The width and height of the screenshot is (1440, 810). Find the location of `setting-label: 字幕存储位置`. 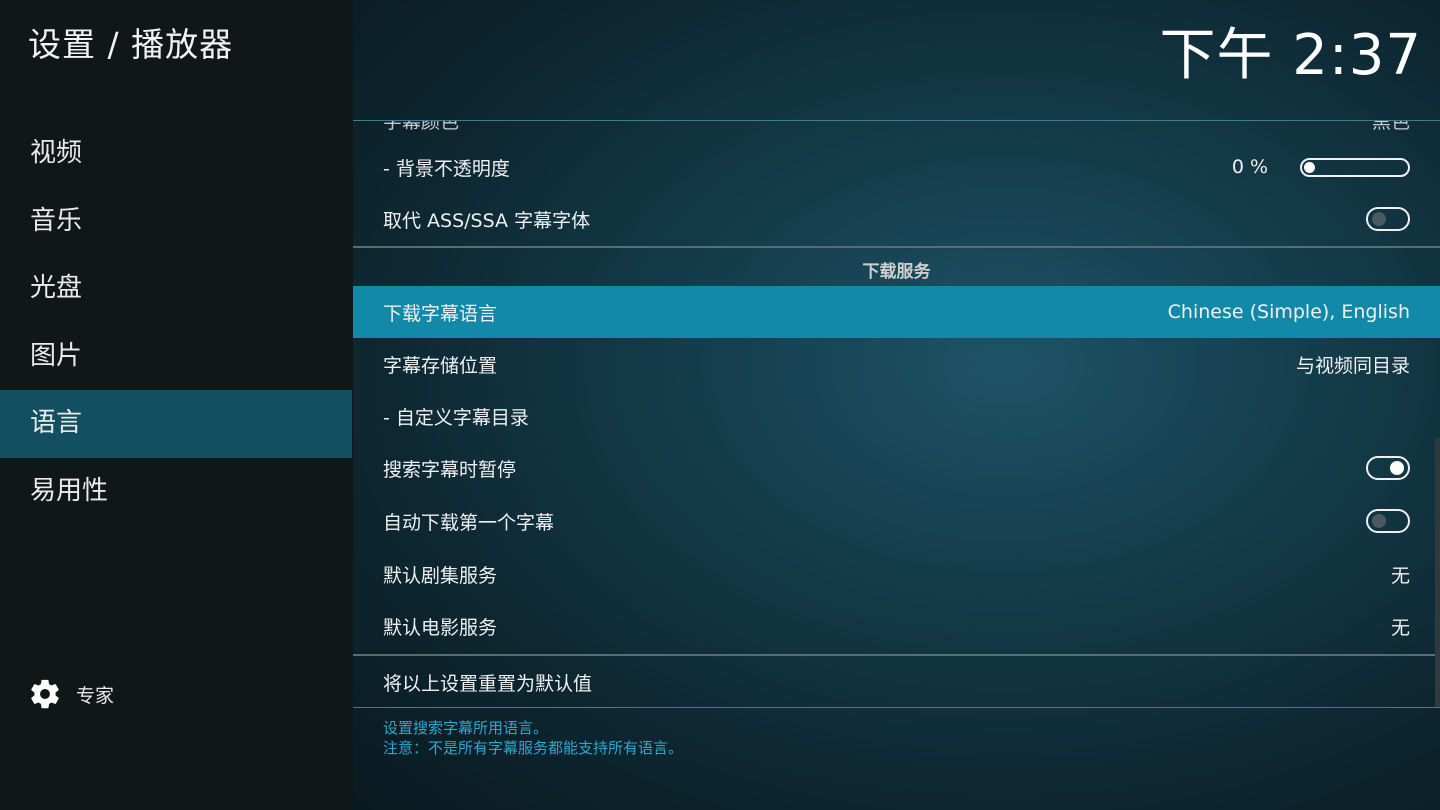

setting-label: 字幕存储位置 is located at coordinates (440, 365).